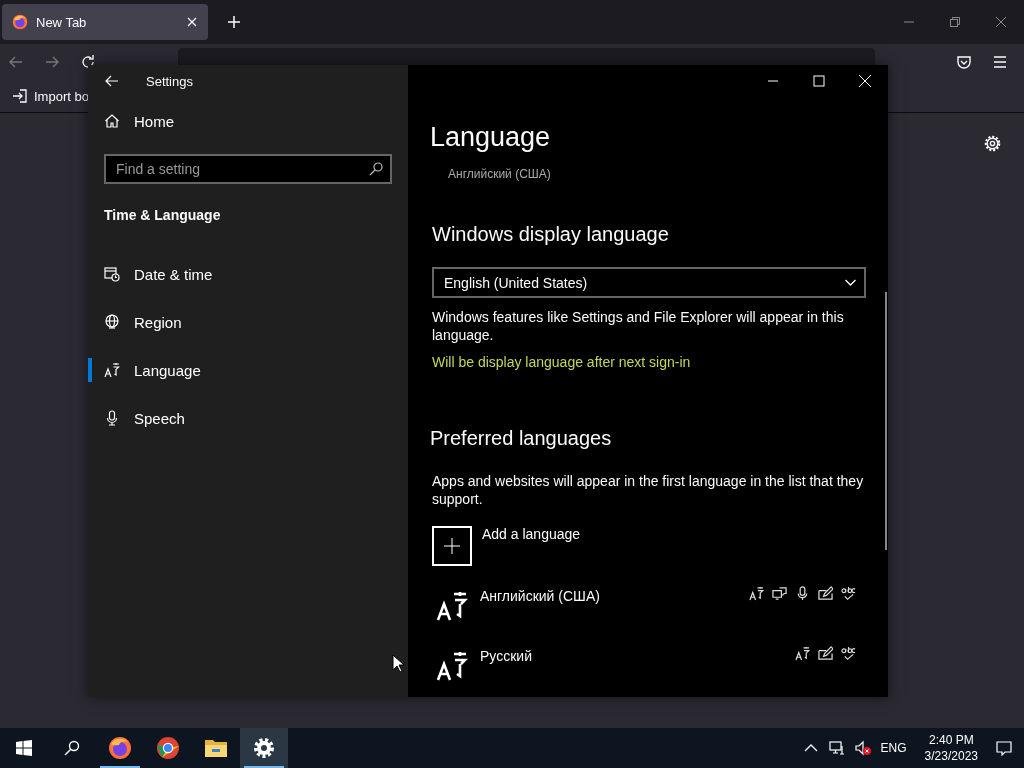 Image resolution: width=1024 pixels, height=768 pixels. I want to click on description: Apps and websites will appear in the first language in the list that they support., so click(648, 490).